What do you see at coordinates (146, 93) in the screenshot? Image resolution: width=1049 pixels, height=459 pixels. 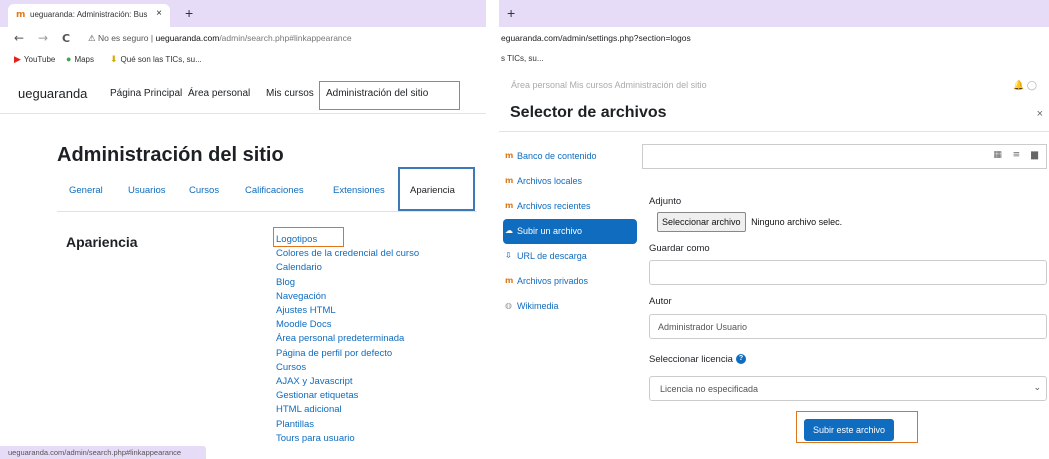 I see `nav-home: Página Principal` at bounding box center [146, 93].